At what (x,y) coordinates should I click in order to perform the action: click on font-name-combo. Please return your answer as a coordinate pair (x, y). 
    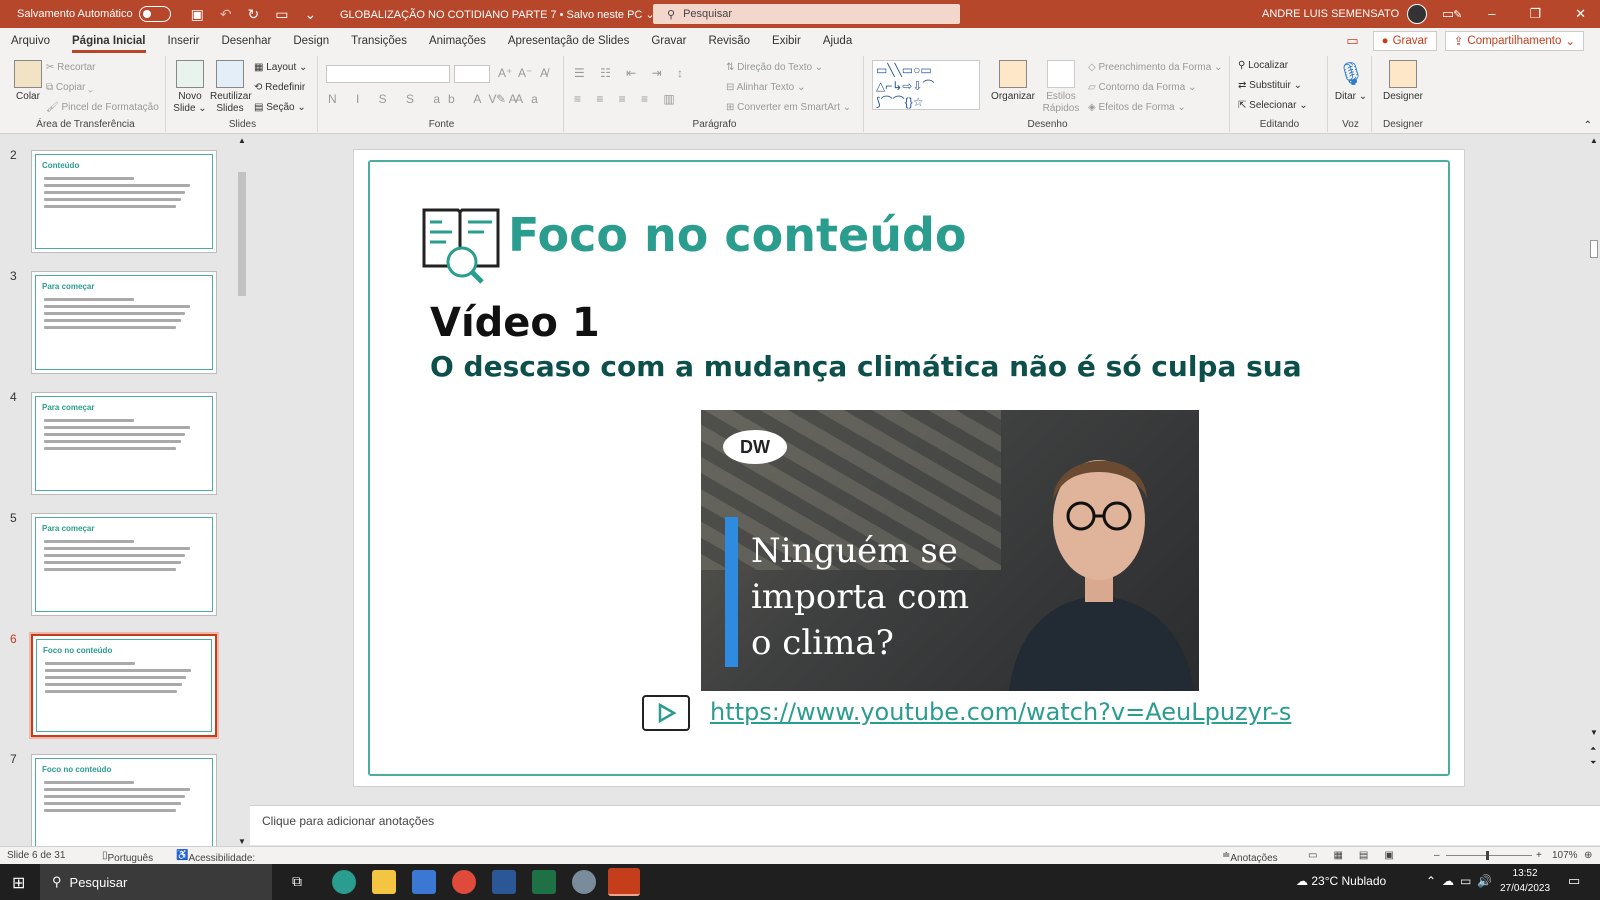
    Looking at the image, I should click on (388, 74).